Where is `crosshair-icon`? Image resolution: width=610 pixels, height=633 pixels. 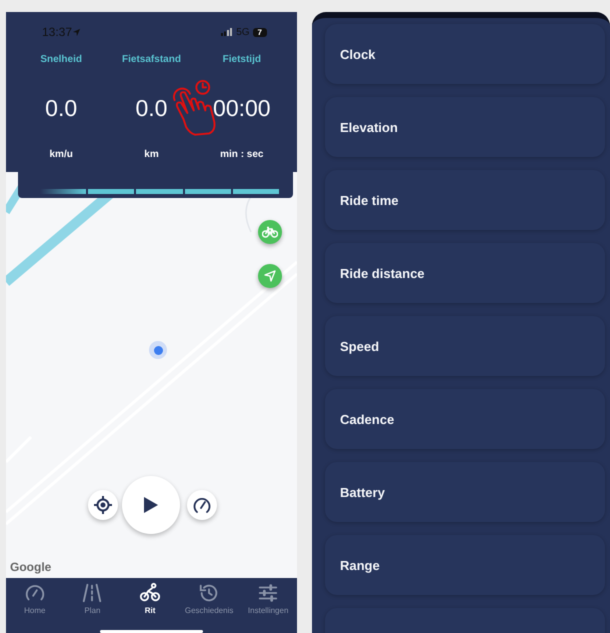 crosshair-icon is located at coordinates (103, 505).